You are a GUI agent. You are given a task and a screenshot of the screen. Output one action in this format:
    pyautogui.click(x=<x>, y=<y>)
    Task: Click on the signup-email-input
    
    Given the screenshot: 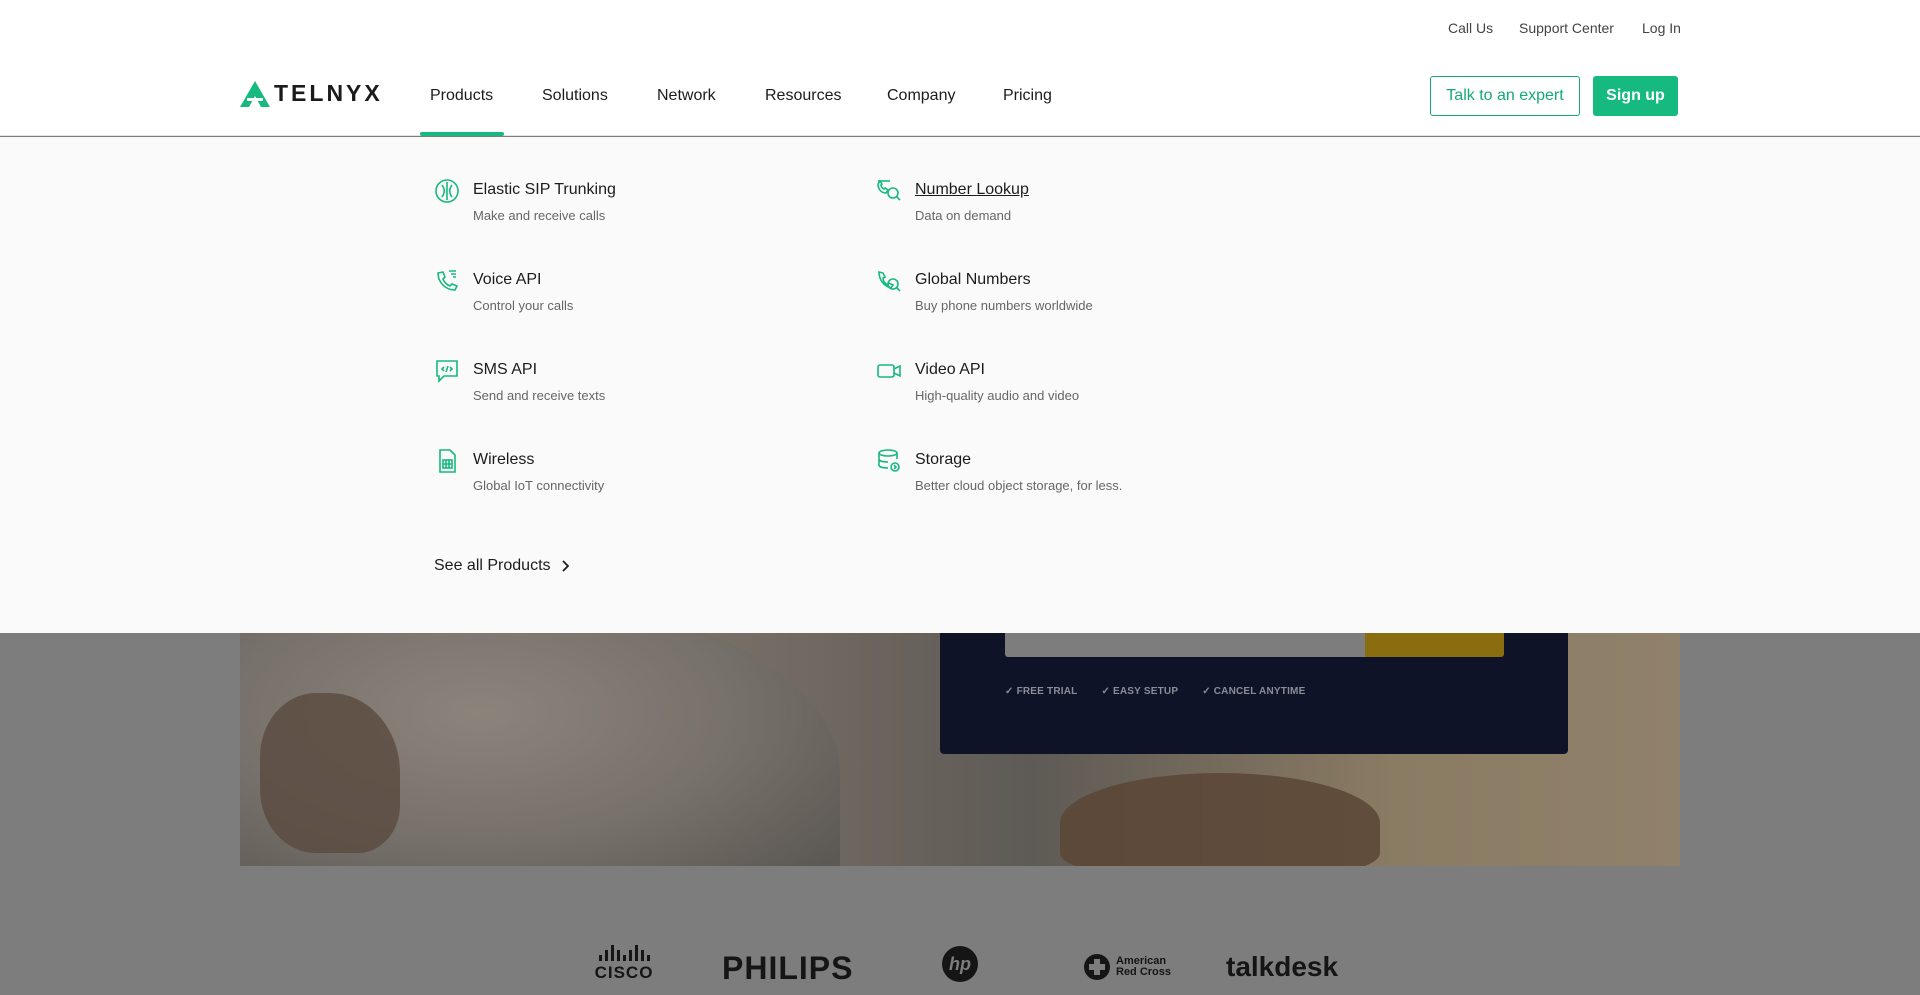 What is the action you would take?
    pyautogui.click(x=1185, y=645)
    